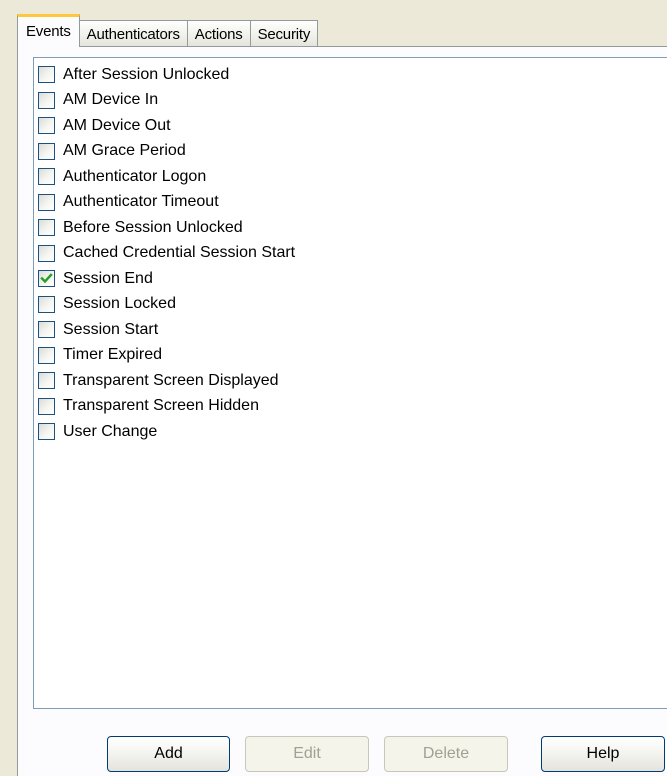 The width and height of the screenshot is (667, 776). I want to click on tab-security: Security, so click(284, 33).